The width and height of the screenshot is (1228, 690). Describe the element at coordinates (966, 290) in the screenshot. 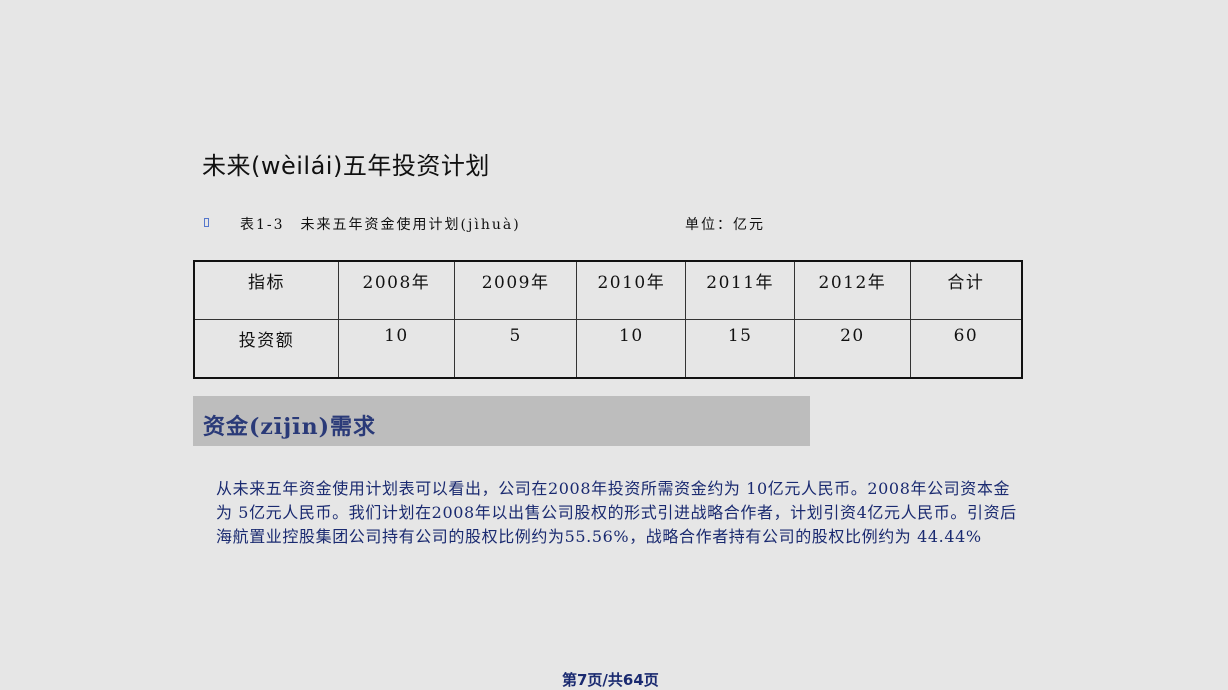

I see `table-header-cell: 合计` at that location.